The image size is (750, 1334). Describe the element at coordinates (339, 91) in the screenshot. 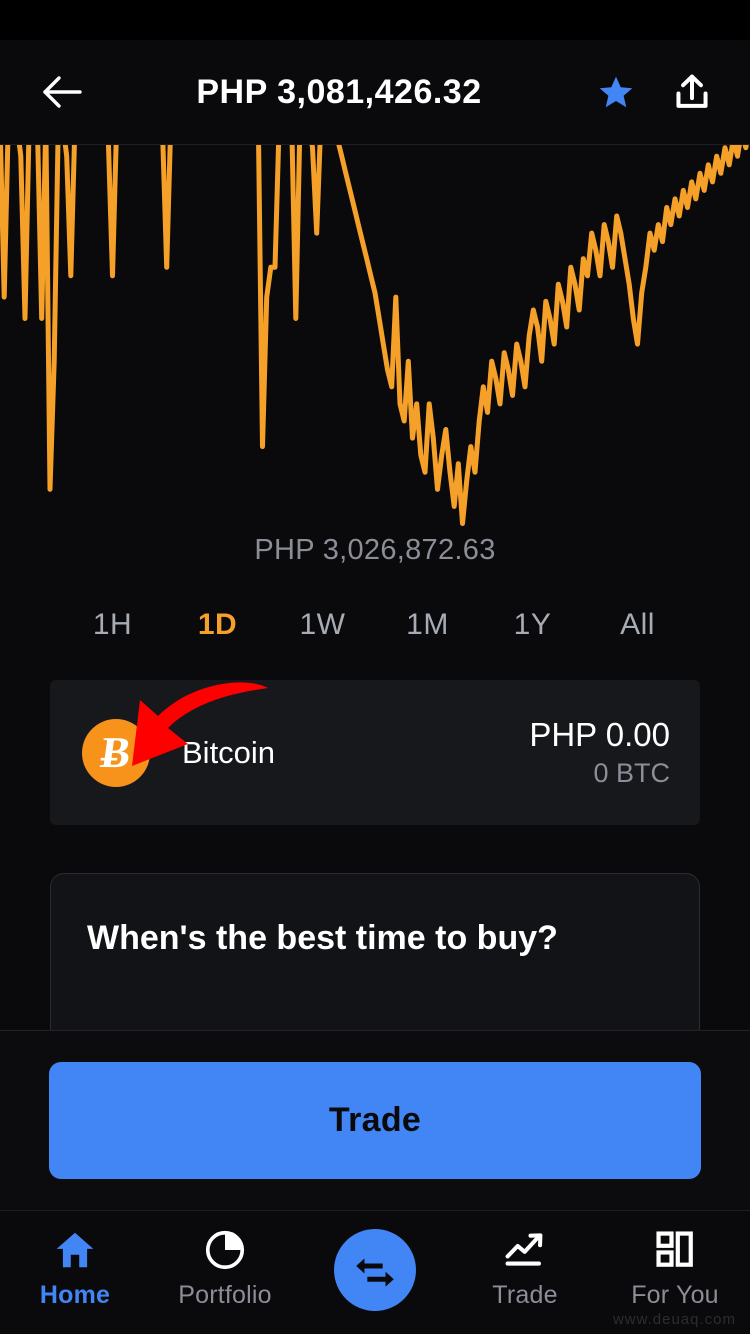

I see `page-title: PHP 3,081,426.32` at that location.